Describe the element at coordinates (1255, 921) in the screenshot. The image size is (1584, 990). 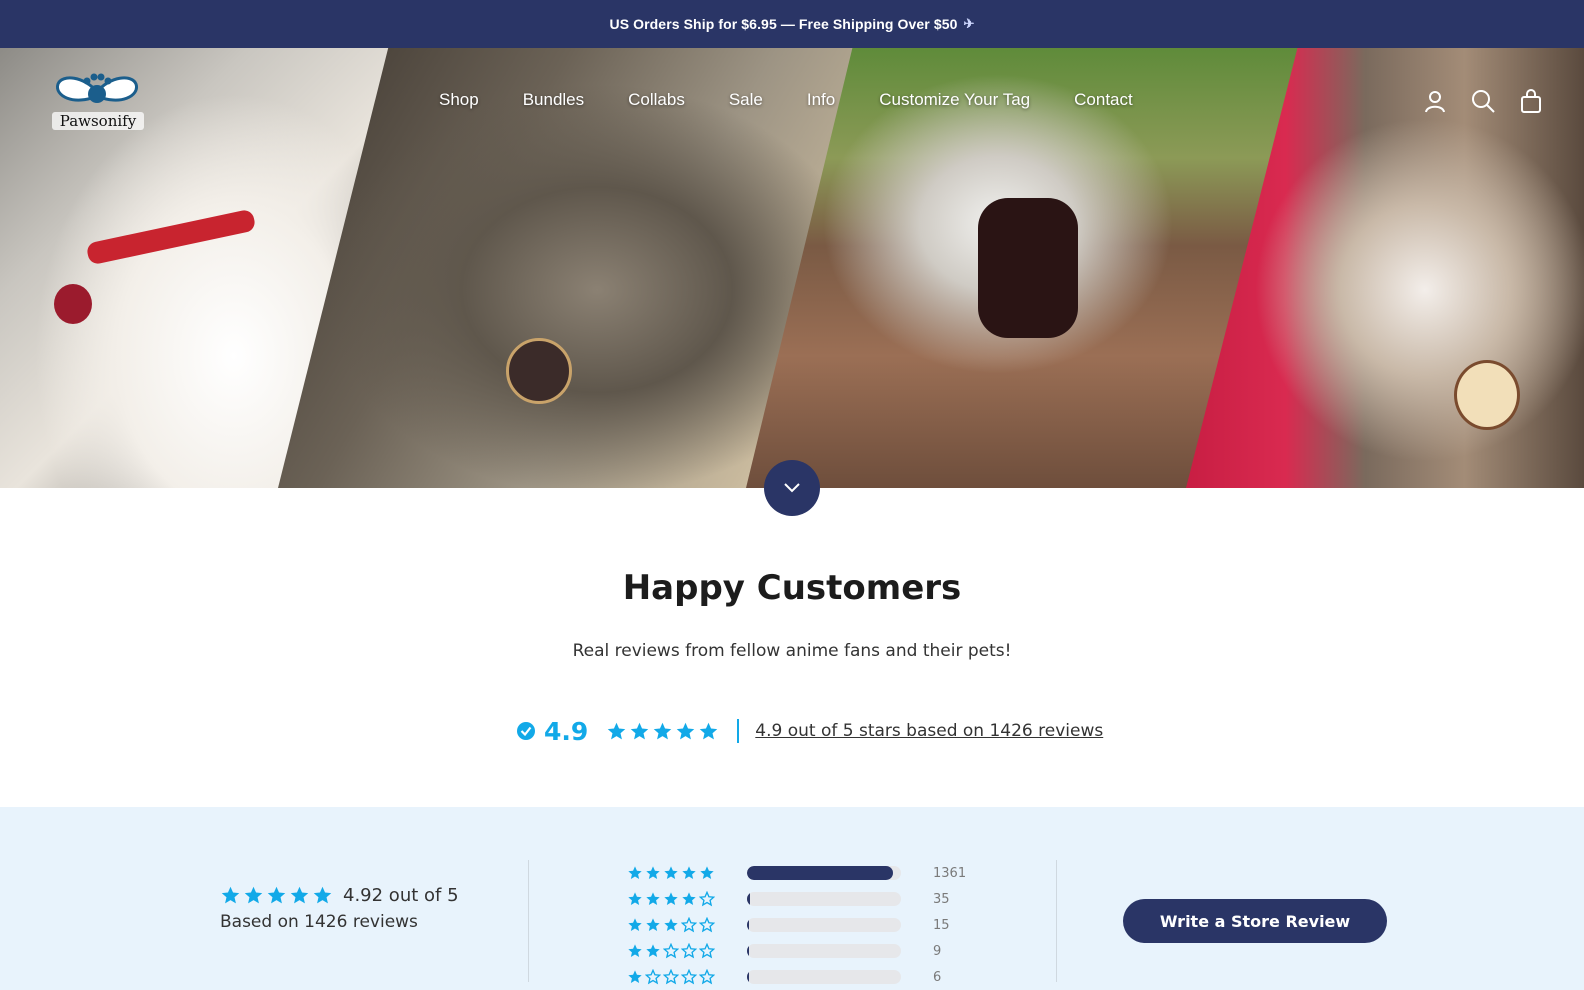
I see `write-review-button: Write a Store Review` at that location.